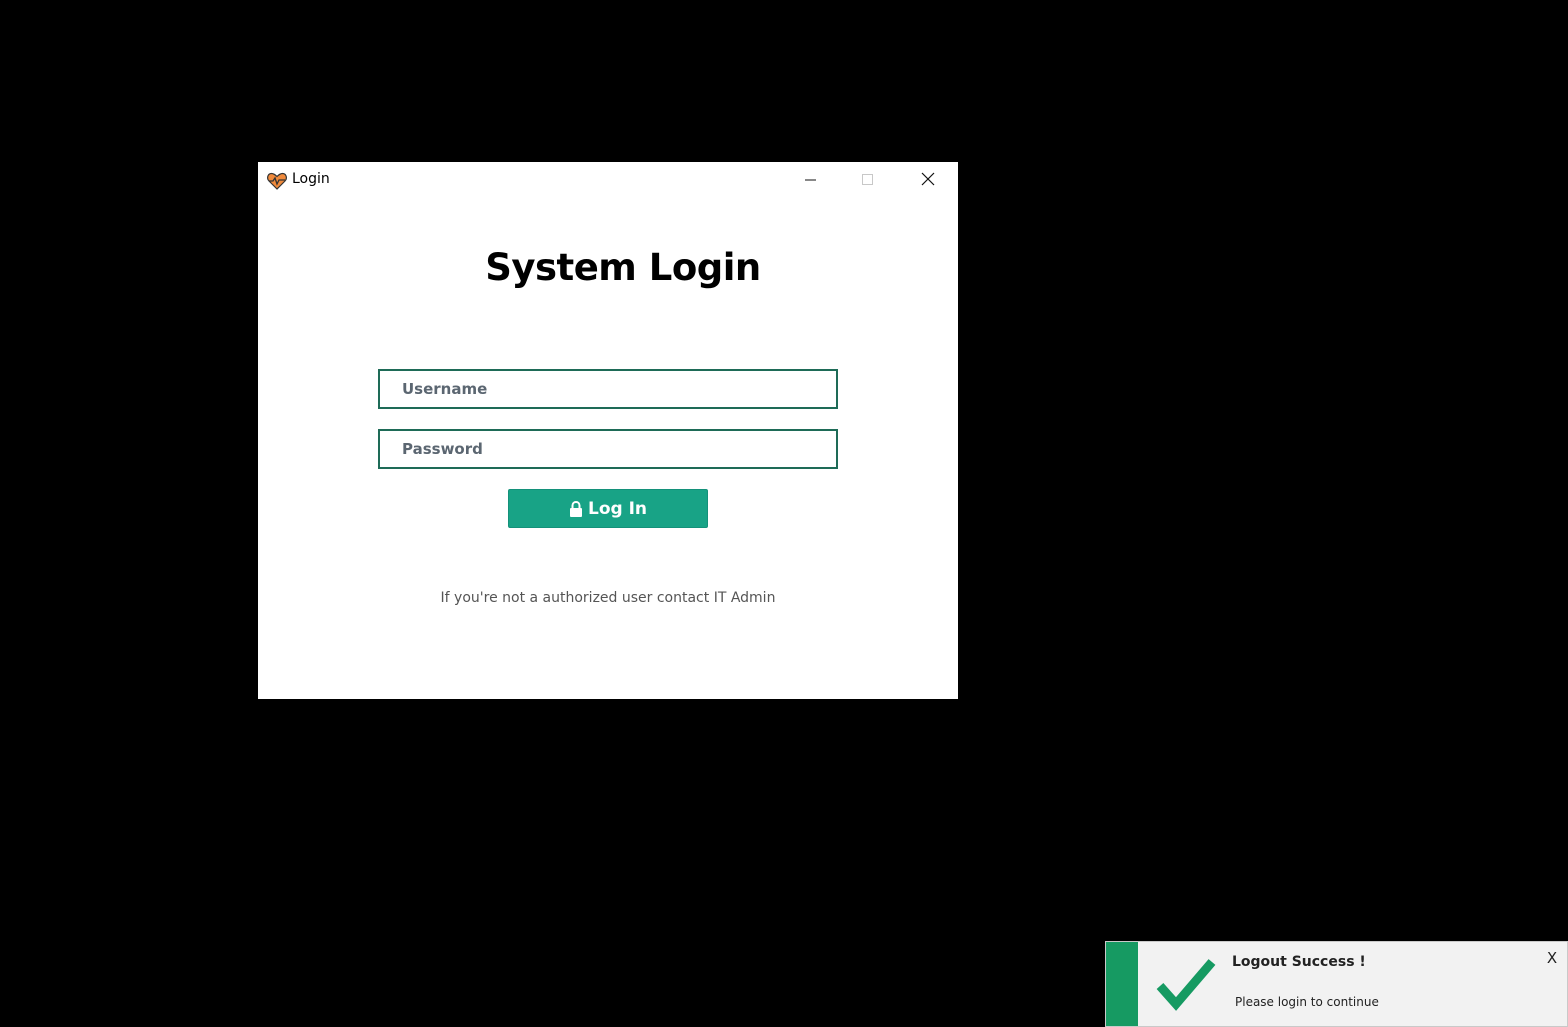 The width and height of the screenshot is (1568, 1027). Describe the element at coordinates (608, 389) in the screenshot. I see `username-input` at that location.